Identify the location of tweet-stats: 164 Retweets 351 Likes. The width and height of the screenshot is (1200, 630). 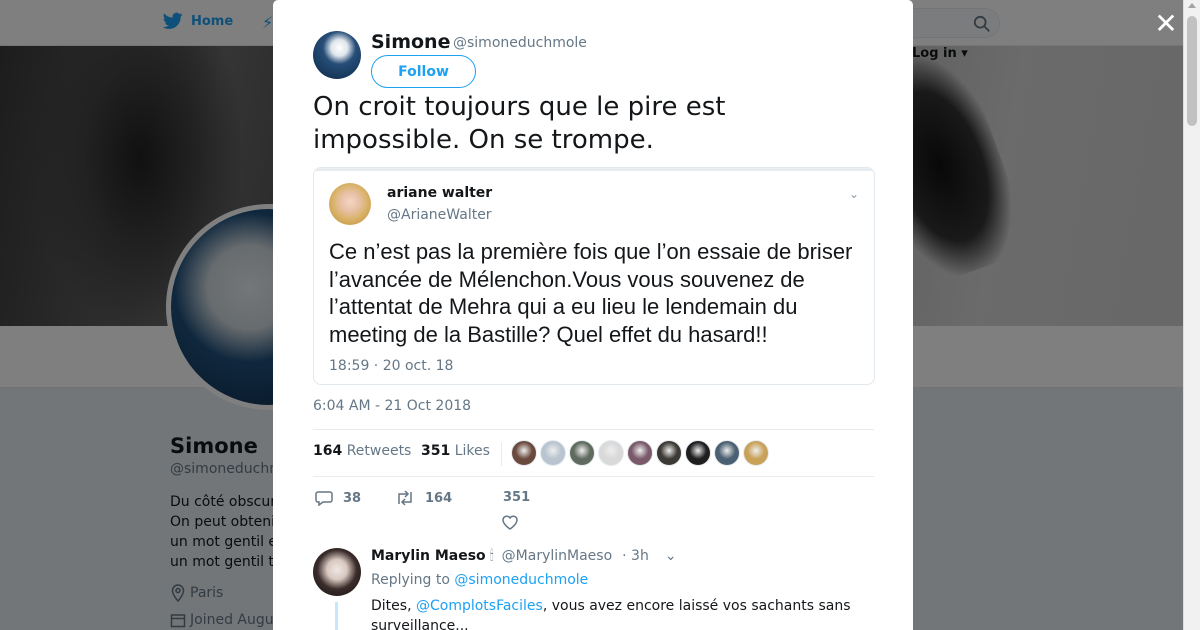
(593, 453).